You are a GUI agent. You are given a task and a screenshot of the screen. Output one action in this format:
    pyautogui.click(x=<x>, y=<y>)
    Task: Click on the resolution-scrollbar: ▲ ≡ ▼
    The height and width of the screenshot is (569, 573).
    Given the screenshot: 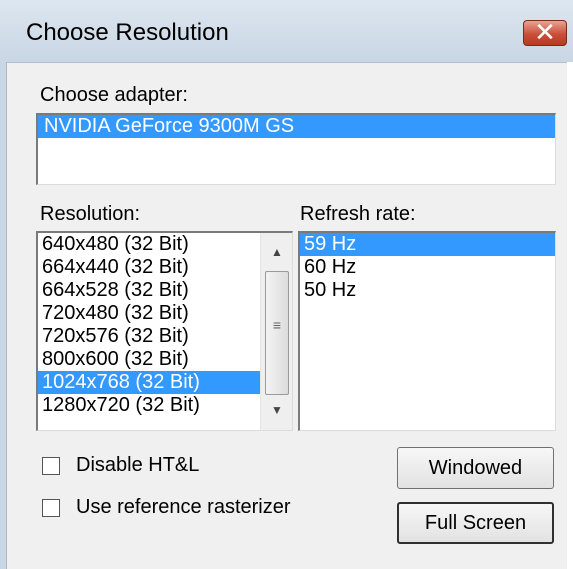 What is the action you would take?
    pyautogui.click(x=276, y=331)
    